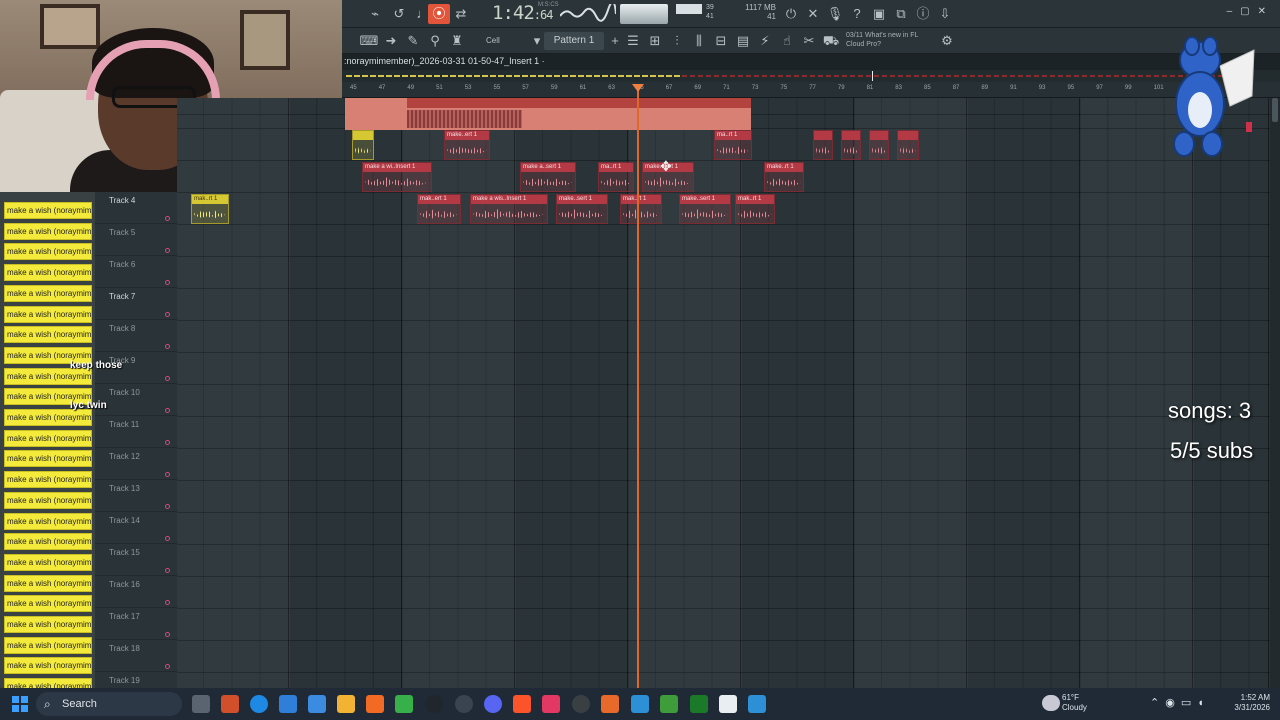 The height and width of the screenshot is (720, 1280). What do you see at coordinates (259, 704) in the screenshot?
I see `edge-icon` at bounding box center [259, 704].